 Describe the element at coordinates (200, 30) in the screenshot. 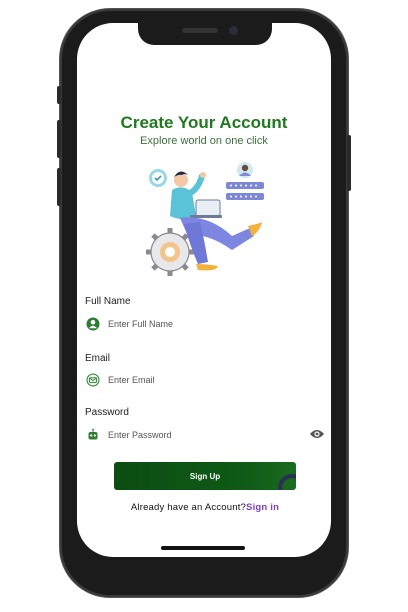

I see `speaker` at that location.